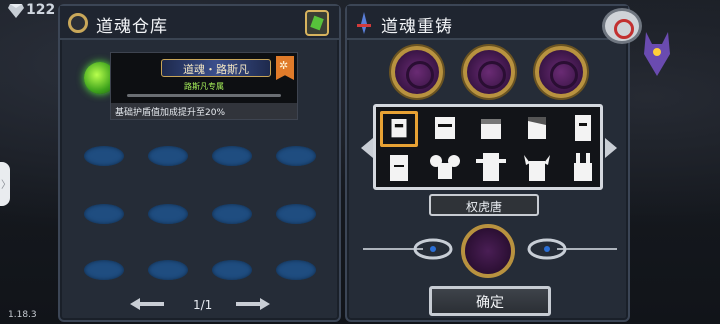 This screenshot has width=720, height=324. Describe the element at coordinates (399, 169) in the screenshot. I see `portrait-priest` at that location.